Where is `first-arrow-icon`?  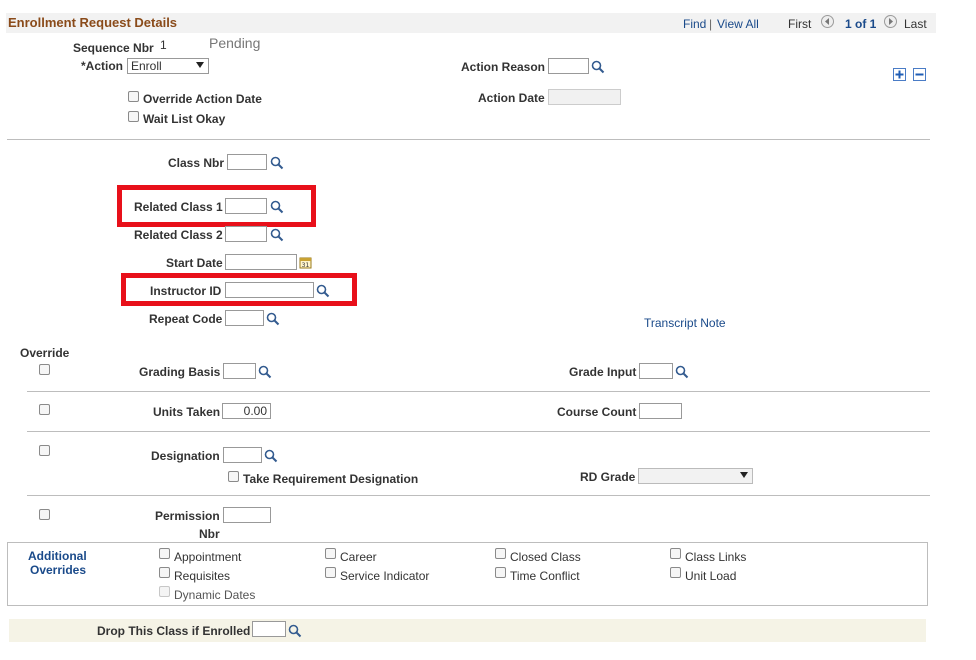
first-arrow-icon is located at coordinates (827, 21).